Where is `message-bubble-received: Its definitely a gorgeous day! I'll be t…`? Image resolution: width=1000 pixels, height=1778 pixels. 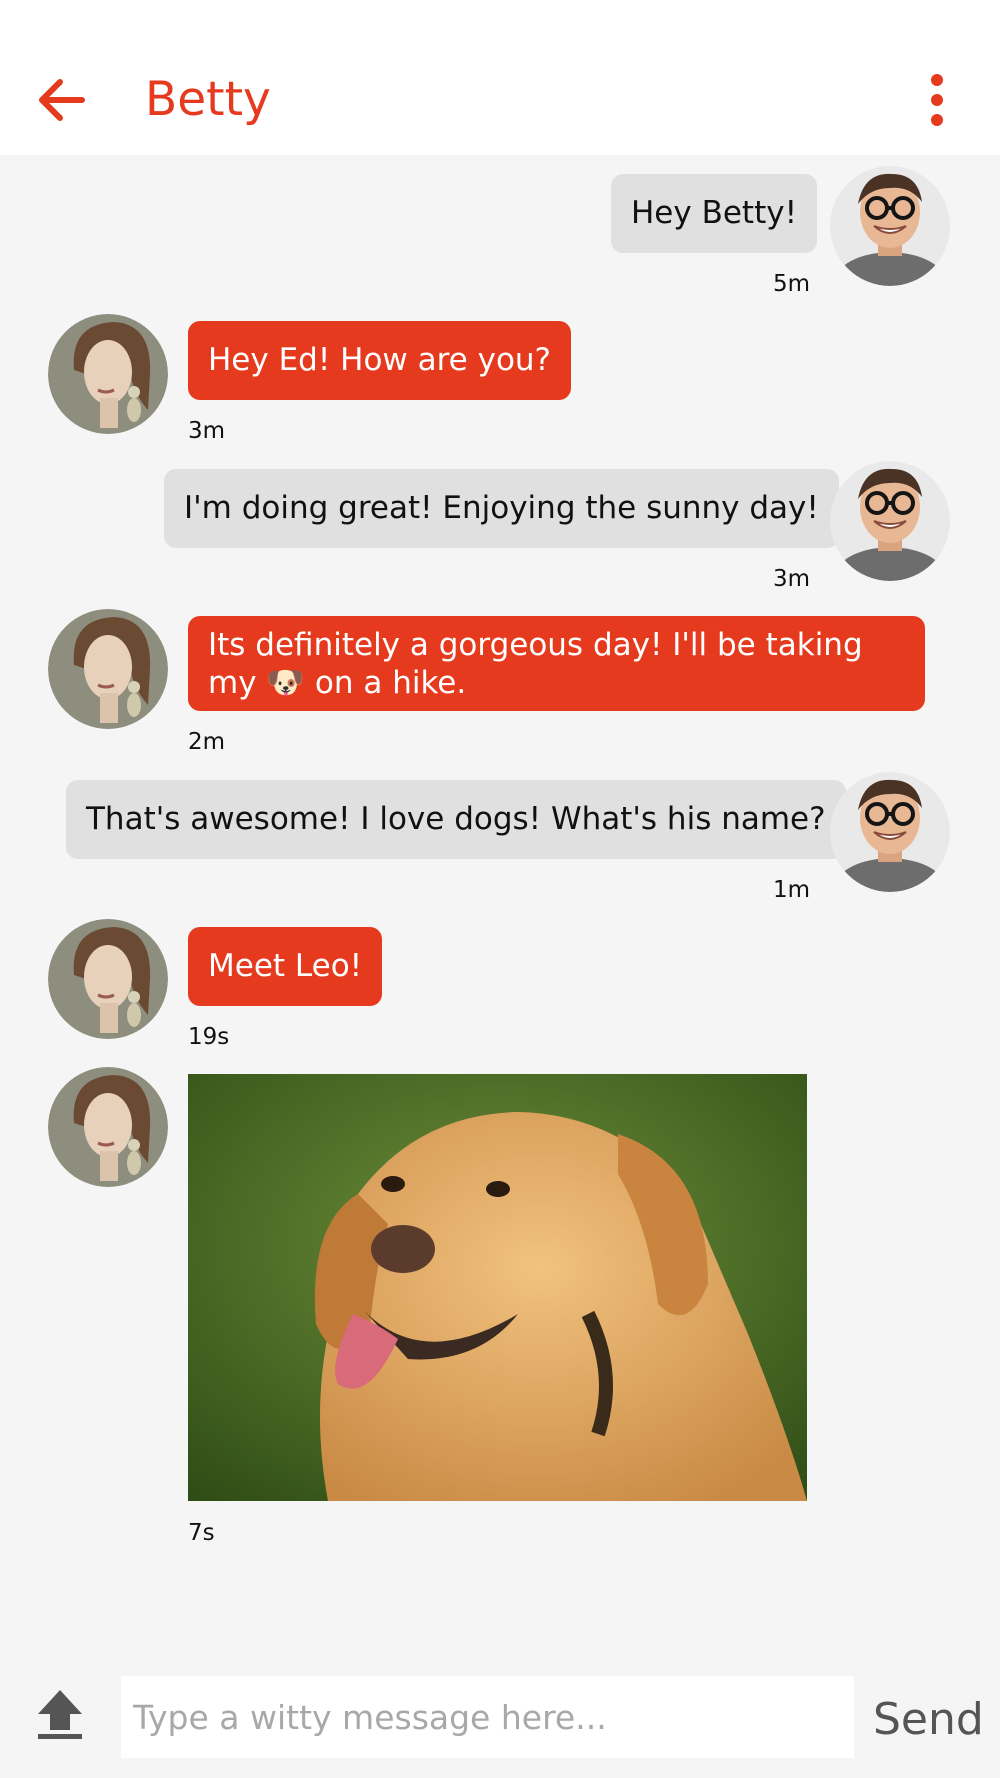 message-bubble-received: Its definitely a gorgeous day! I'll be t… is located at coordinates (556, 663).